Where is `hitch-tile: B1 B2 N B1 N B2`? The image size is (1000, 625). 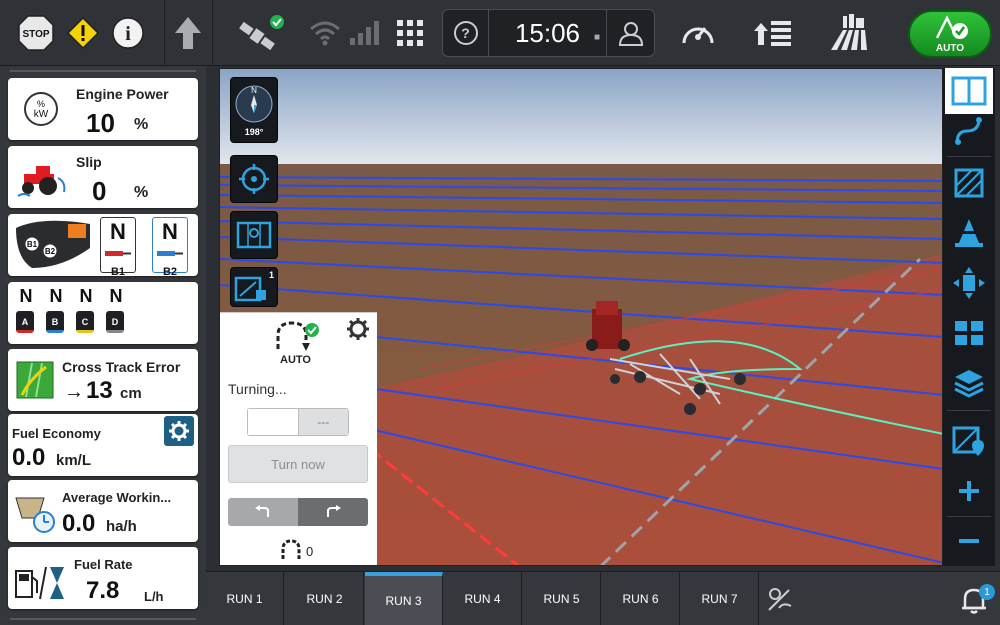
hitch-tile: B1 B2 N B1 N B2 is located at coordinates (103, 246).